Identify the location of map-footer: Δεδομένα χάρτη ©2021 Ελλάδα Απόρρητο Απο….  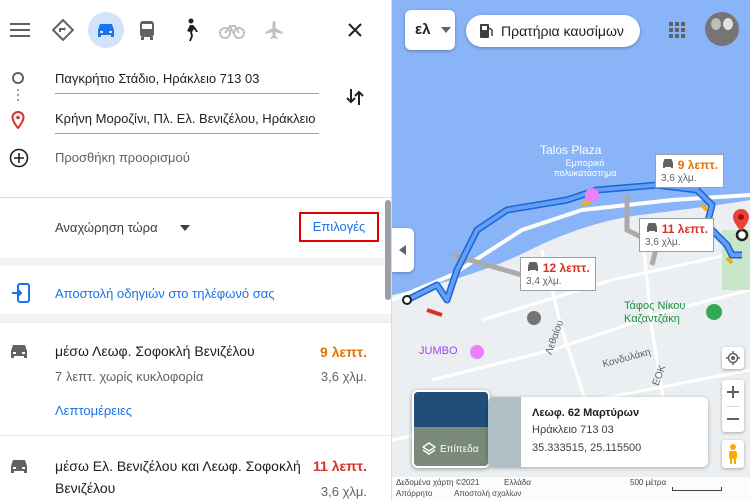
(571, 488).